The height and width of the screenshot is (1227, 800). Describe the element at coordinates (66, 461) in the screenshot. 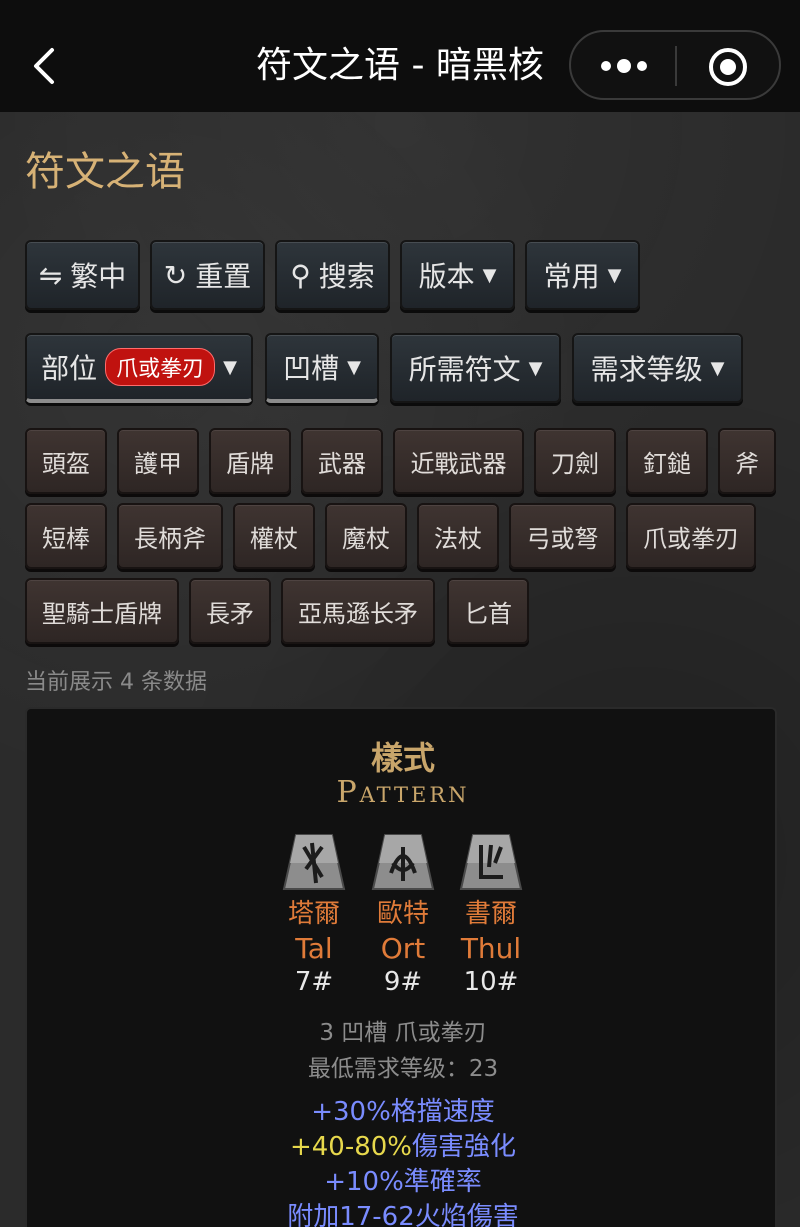

I see `category-chip: 頭盔` at that location.